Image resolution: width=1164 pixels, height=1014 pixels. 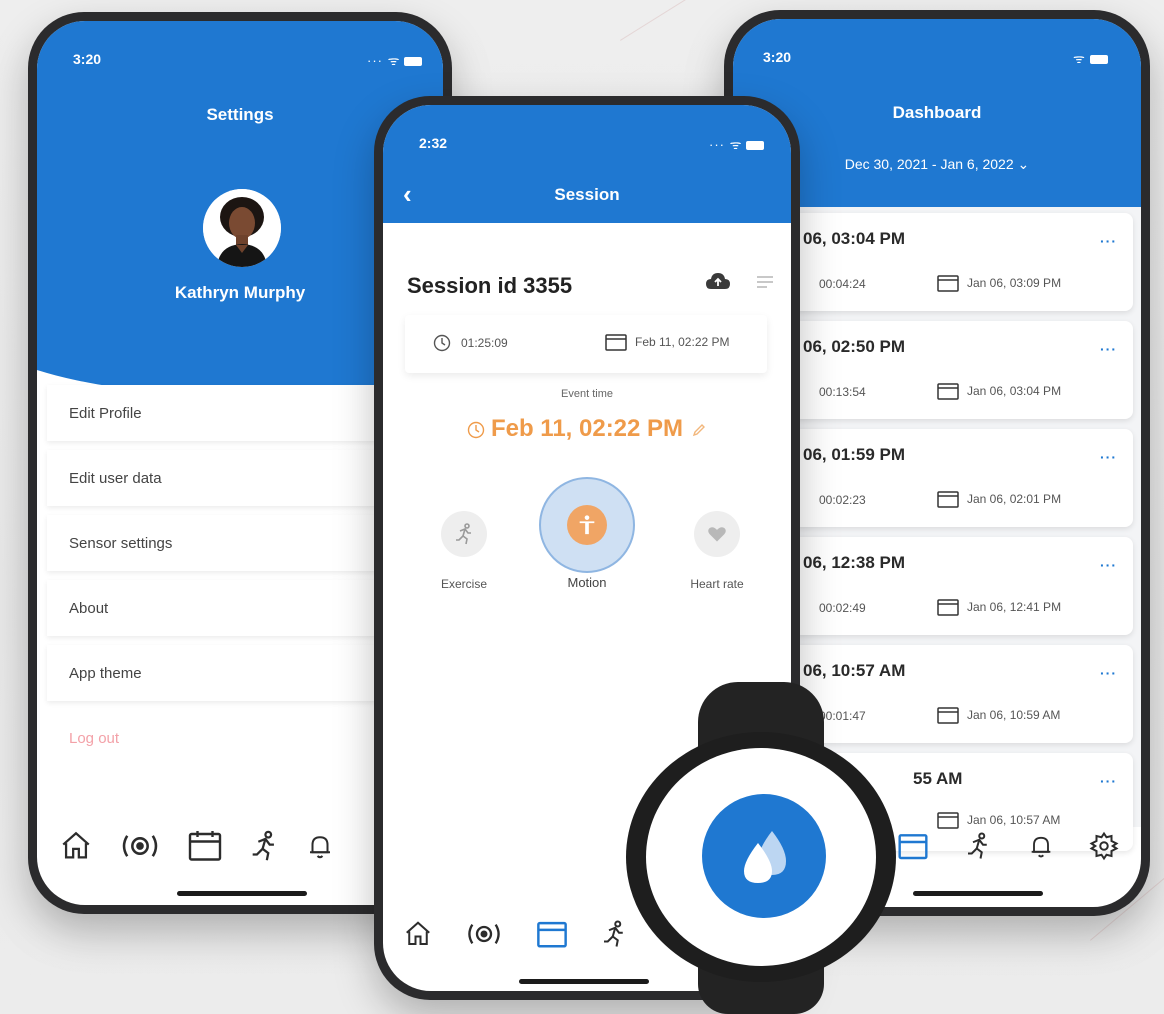 I want to click on session-start: 06, 01:59 PM, so click(x=854, y=454).